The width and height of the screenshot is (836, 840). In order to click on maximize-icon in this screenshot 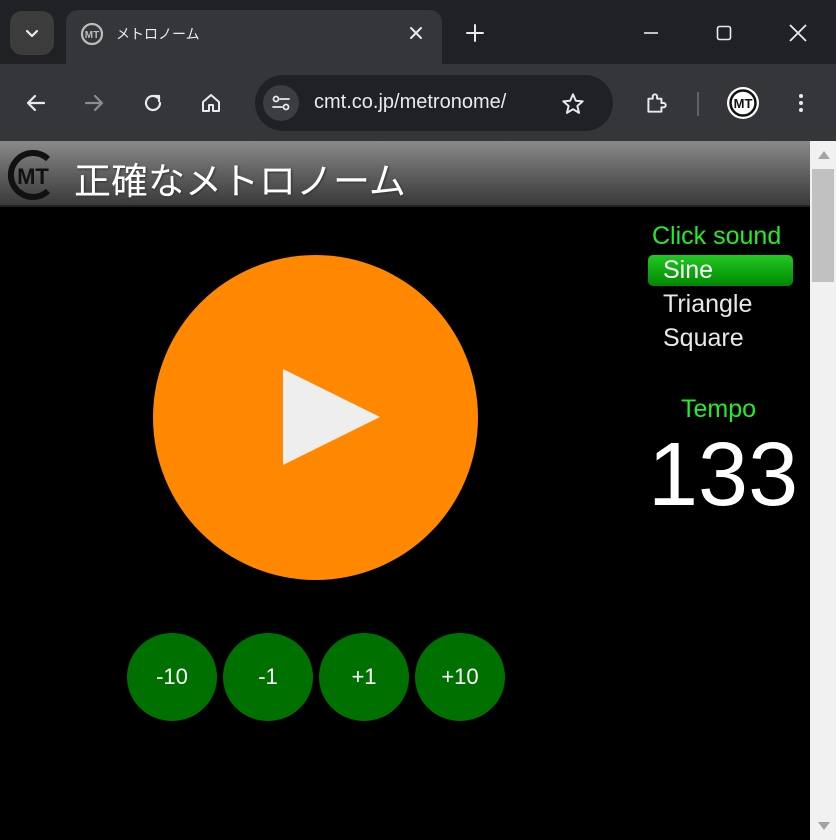, I will do `click(724, 33)`.